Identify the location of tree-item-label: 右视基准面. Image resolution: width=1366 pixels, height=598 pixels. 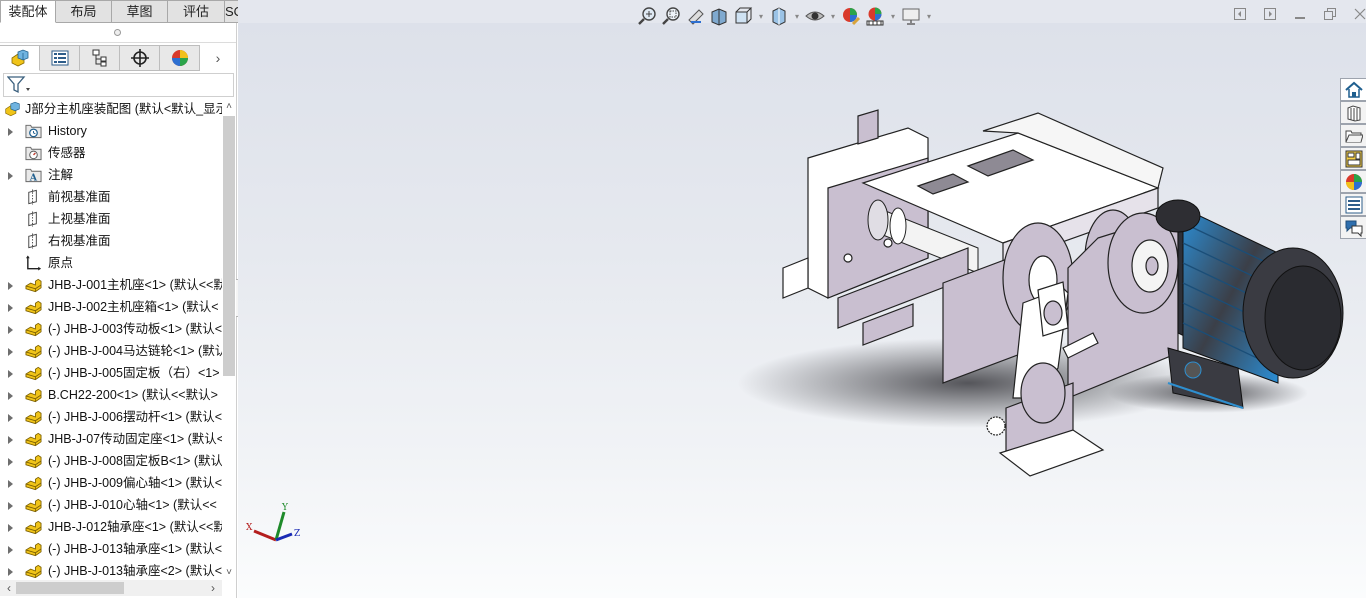
(79, 241).